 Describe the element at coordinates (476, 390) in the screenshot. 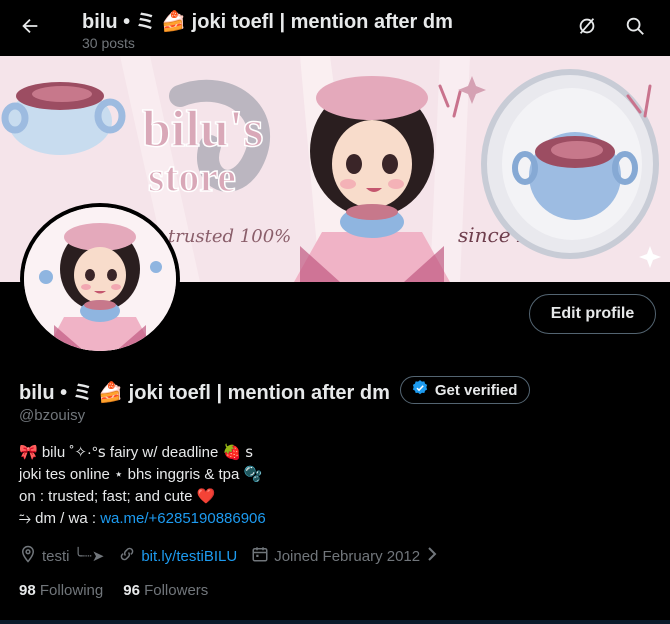

I see `get-verified-label: Get verified` at that location.